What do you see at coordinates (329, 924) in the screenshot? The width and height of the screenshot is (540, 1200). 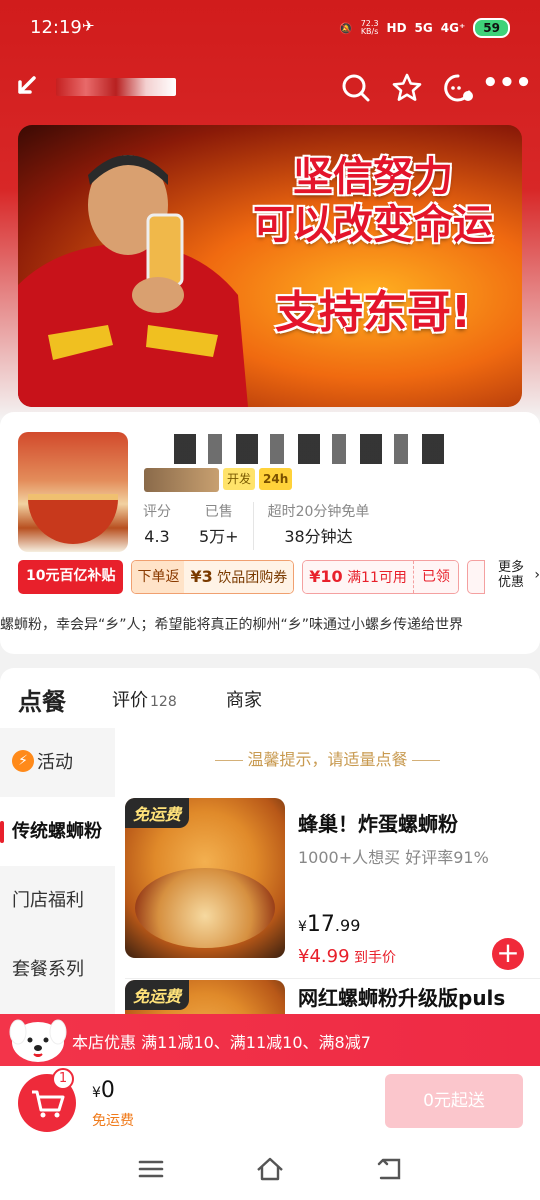 I see `food-price: ¥17.99` at bounding box center [329, 924].